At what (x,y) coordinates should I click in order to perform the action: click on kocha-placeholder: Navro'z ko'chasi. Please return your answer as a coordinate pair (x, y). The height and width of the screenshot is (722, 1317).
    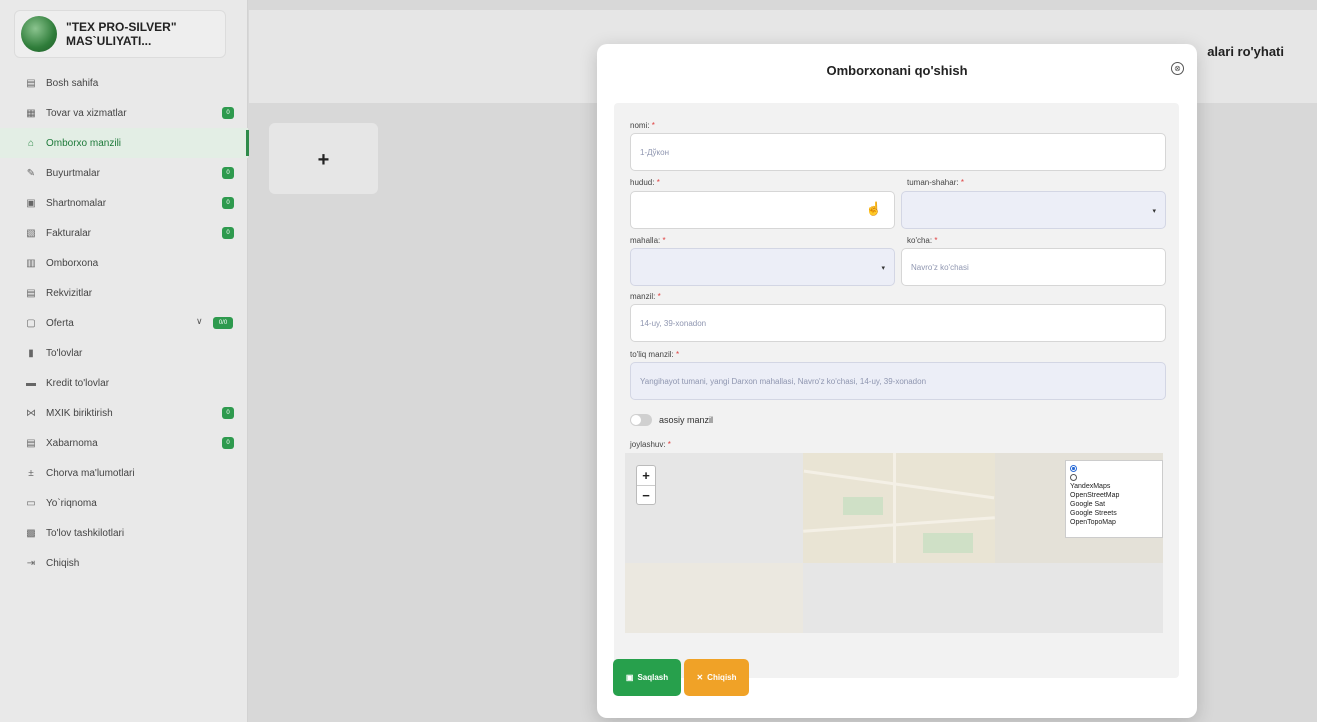
    Looking at the image, I should click on (940, 267).